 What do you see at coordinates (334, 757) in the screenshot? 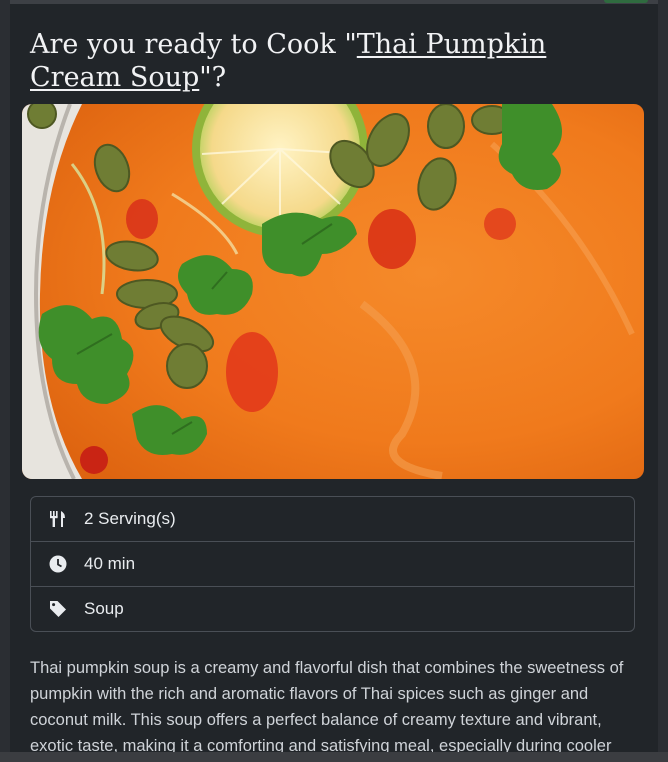
I see `window-bottom-edge` at bounding box center [334, 757].